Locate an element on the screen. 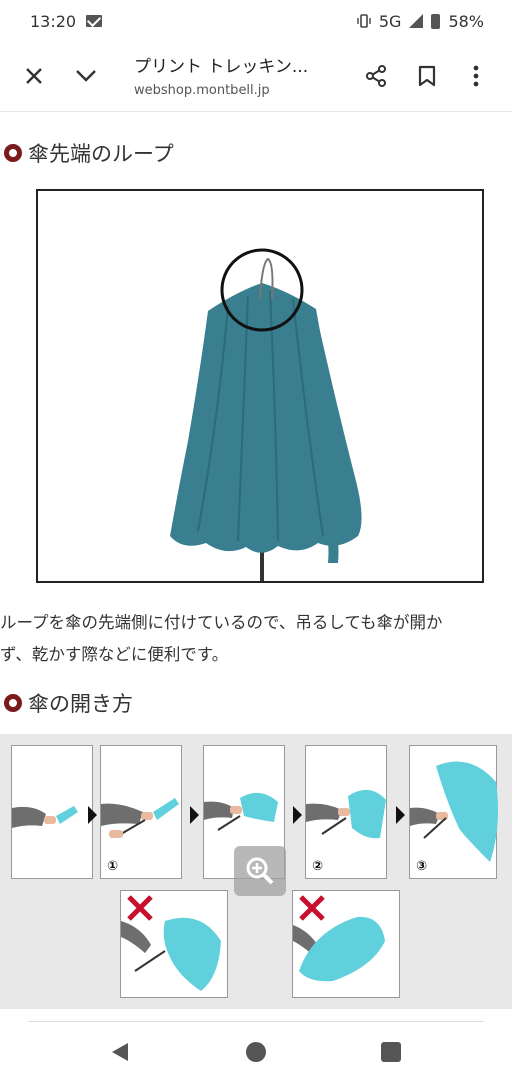  more-menu-button is located at coordinates (476, 76).